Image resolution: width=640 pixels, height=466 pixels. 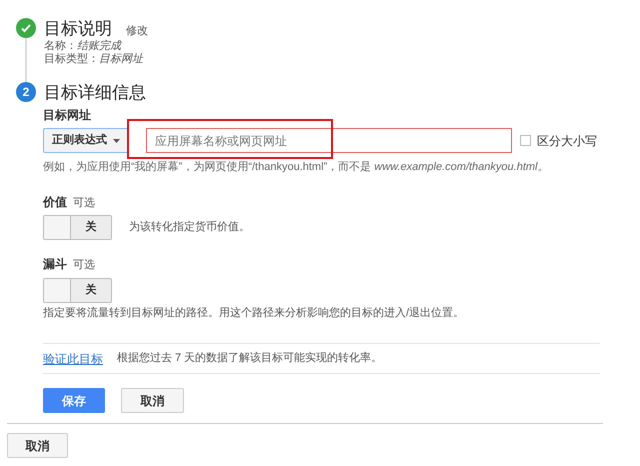 I want to click on step-title: 目标说明, so click(x=78, y=29).